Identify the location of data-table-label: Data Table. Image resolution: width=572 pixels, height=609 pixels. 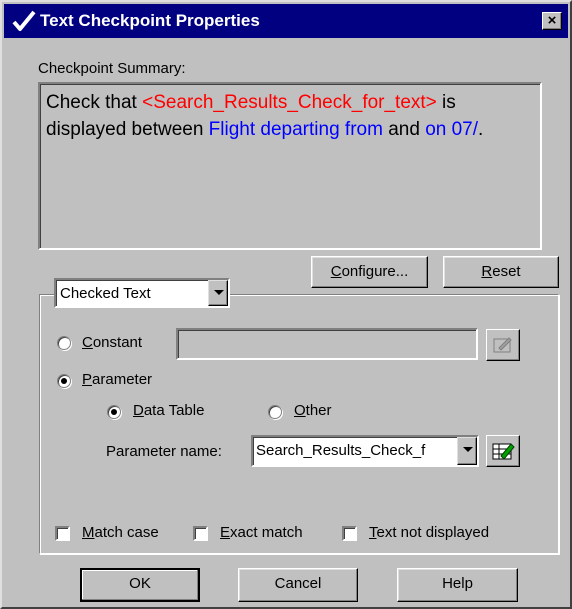
(168, 410).